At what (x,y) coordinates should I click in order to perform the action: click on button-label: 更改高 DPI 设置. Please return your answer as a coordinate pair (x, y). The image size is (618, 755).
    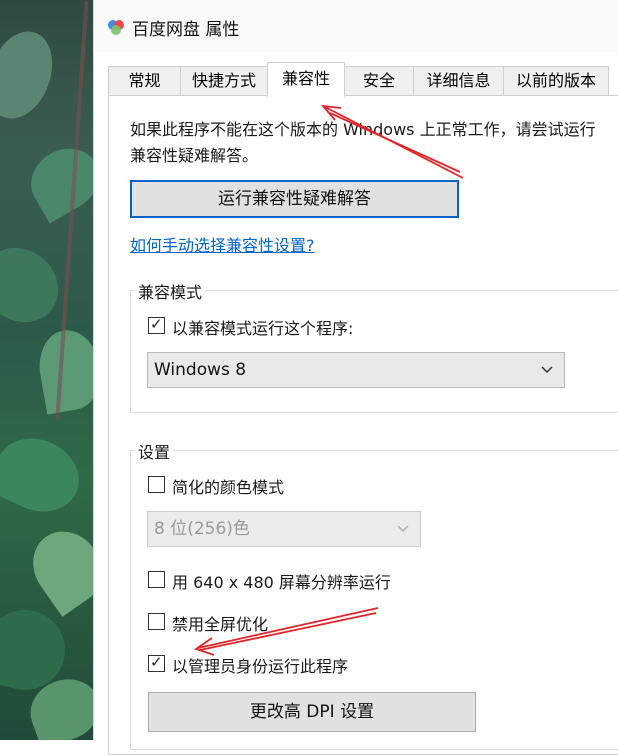
    Looking at the image, I should click on (312, 712).